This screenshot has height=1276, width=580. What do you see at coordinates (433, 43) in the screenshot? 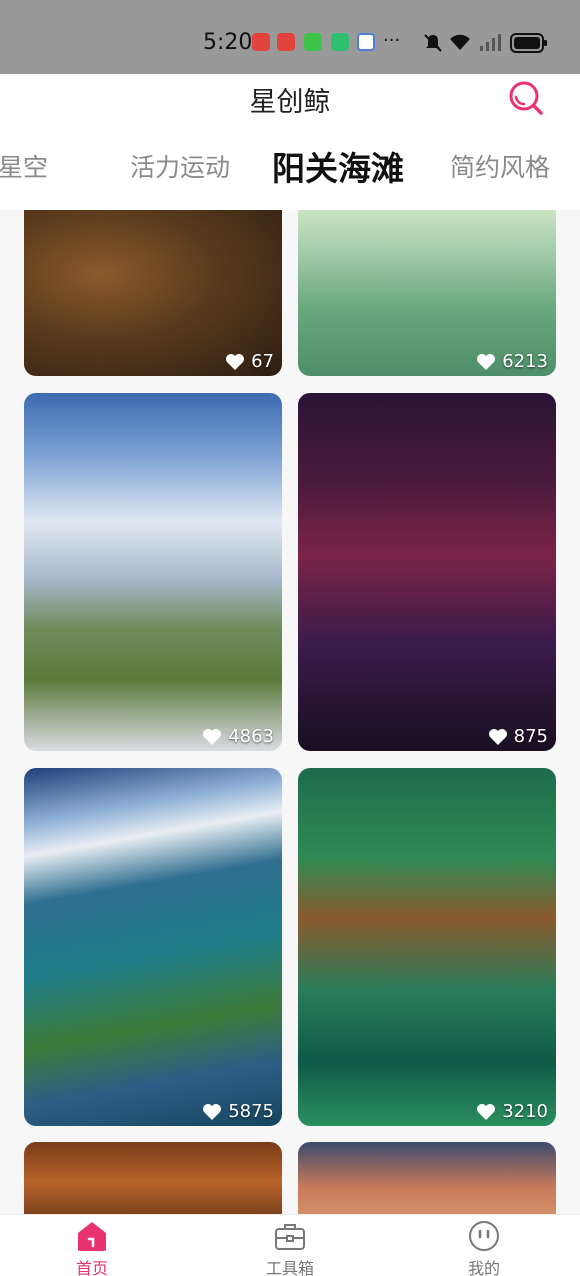
I see `mute-icon` at bounding box center [433, 43].